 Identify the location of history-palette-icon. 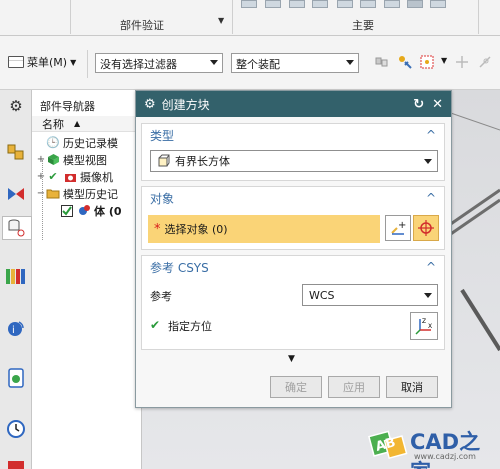
(16, 378).